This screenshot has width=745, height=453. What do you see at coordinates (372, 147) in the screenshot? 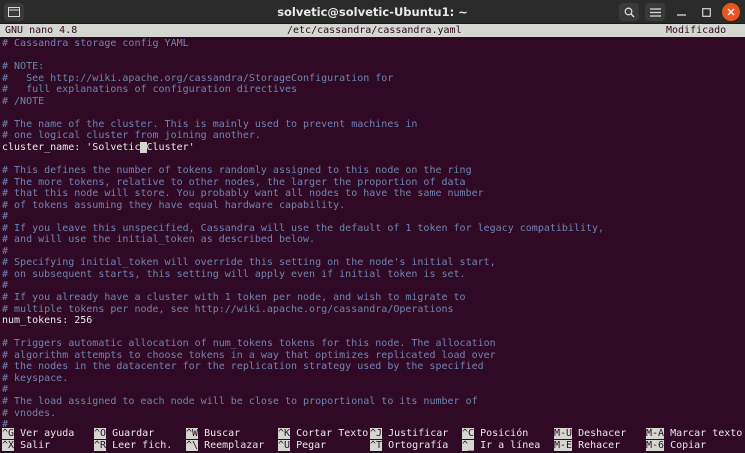
I see `editor-line: cluster_name: 'Solvetic Cluster'` at bounding box center [372, 147].